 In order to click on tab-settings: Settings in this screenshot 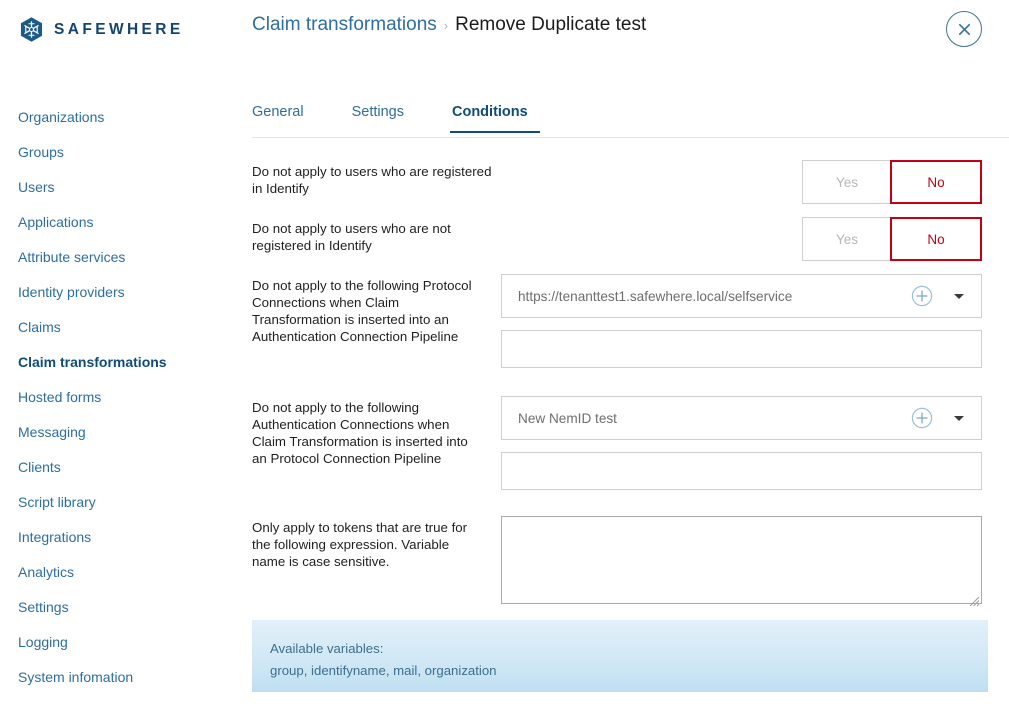, I will do `click(378, 116)`.